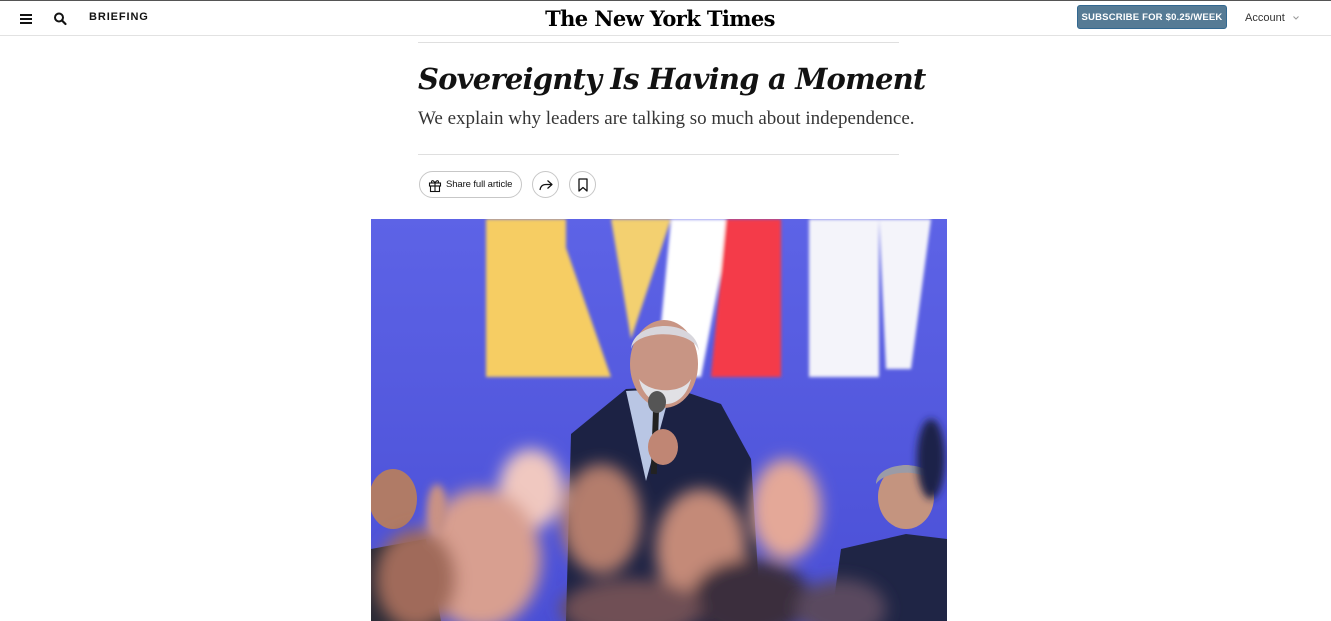  What do you see at coordinates (1265, 18) in the screenshot?
I see `account-label: Account` at bounding box center [1265, 18].